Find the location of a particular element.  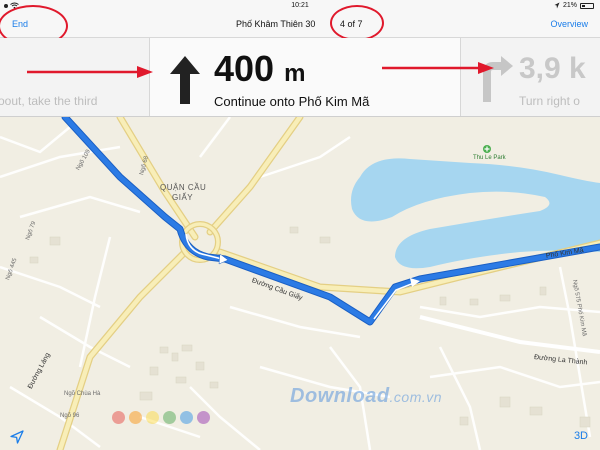

3d-view-button: 3D is located at coordinates (581, 436).